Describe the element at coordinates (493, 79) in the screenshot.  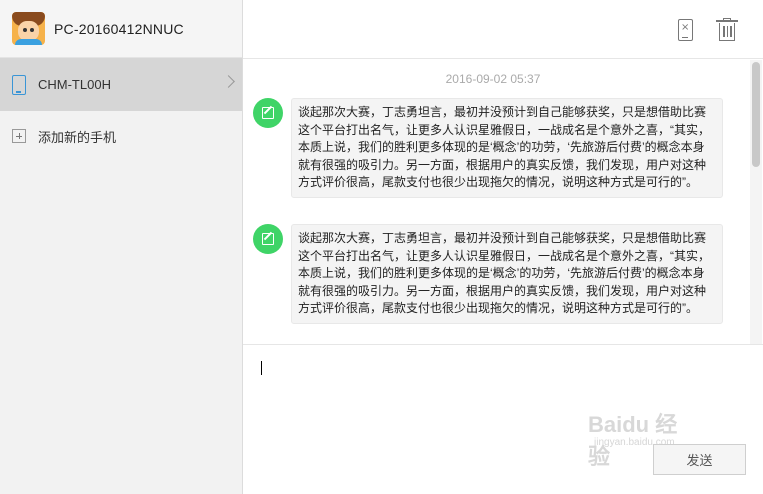
I see `message-timestamp: 2016-09-02 05:37` at that location.